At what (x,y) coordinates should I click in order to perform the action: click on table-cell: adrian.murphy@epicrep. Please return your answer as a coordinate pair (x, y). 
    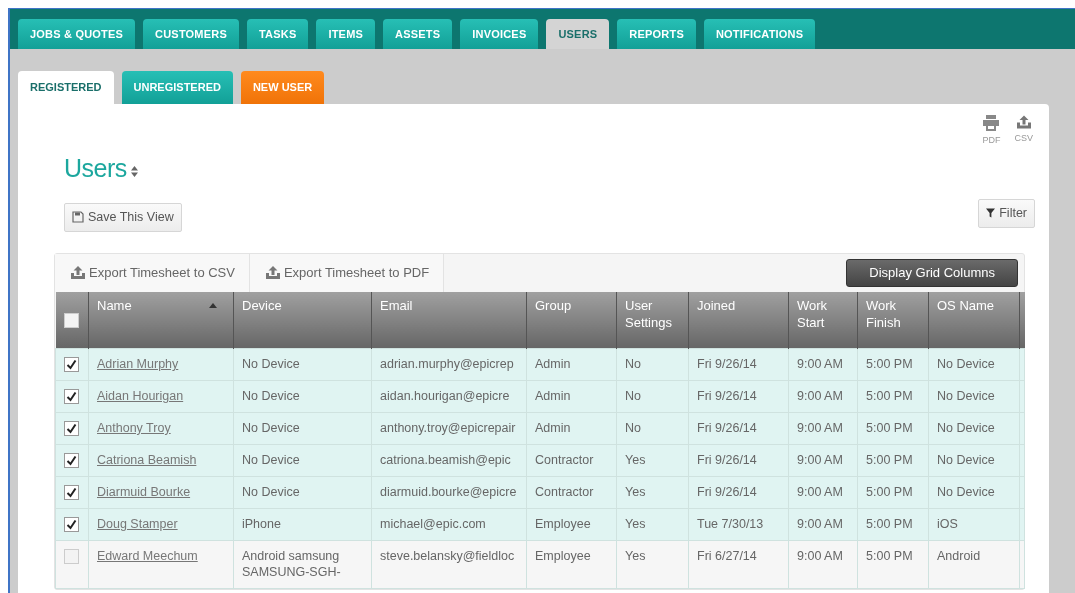
    Looking at the image, I should click on (447, 364).